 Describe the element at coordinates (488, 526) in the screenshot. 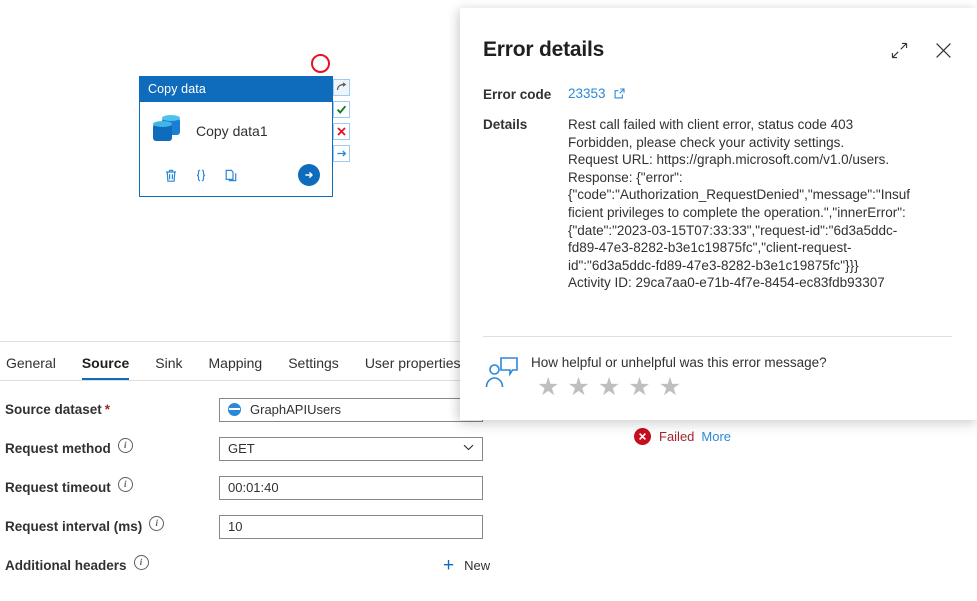

I see `form-row-request-interval: Request interval (ms) i 10` at that location.